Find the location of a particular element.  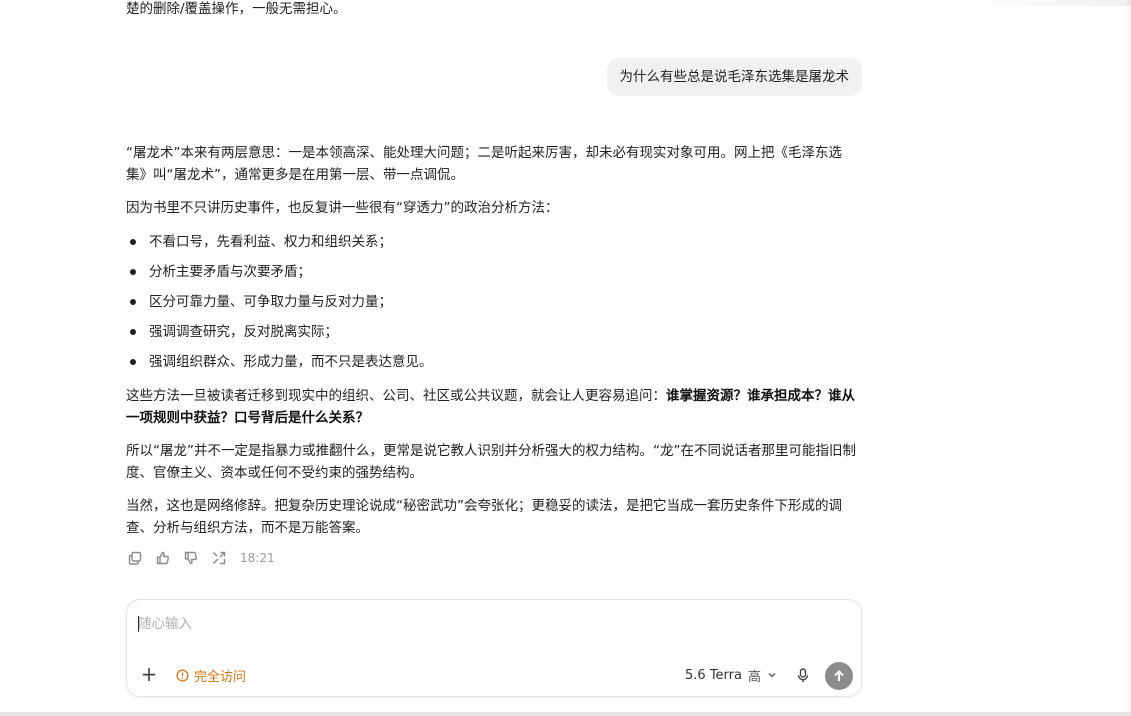

model-name: 5.6 Terra is located at coordinates (713, 675).